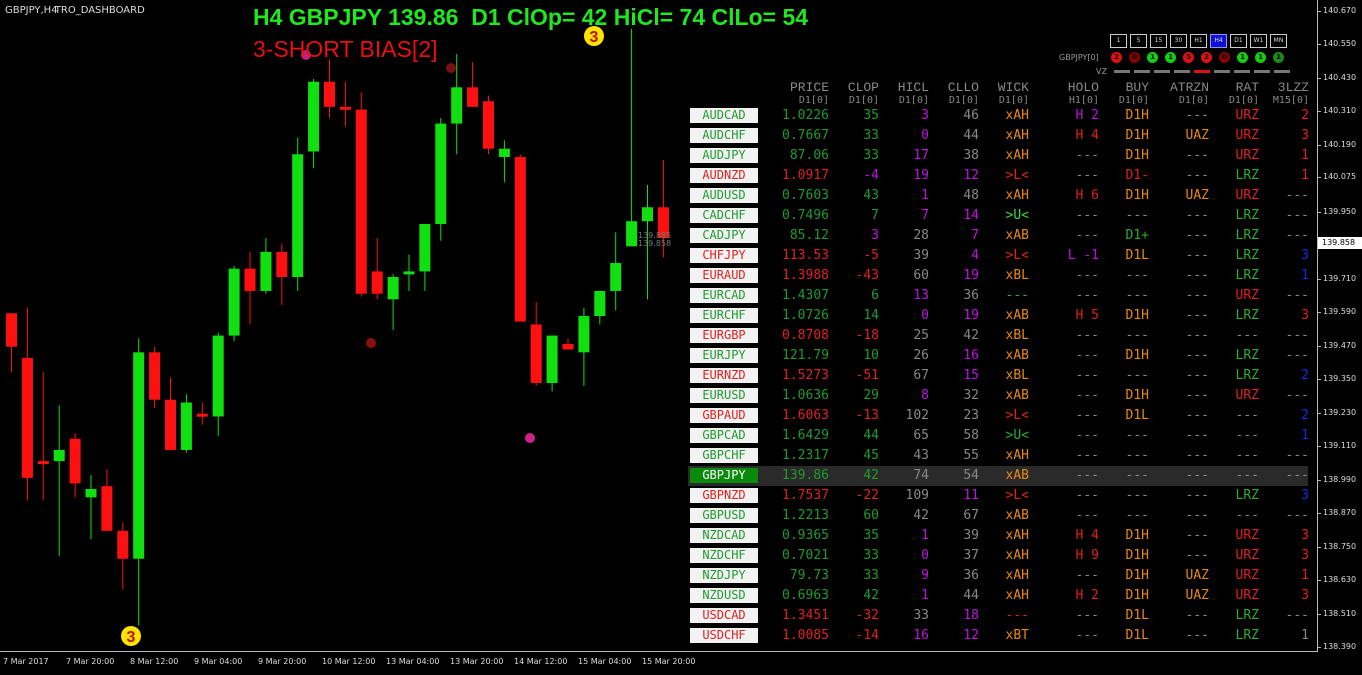 The image size is (1362, 675). I want to click on swing-marker: 3, so click(131, 636).